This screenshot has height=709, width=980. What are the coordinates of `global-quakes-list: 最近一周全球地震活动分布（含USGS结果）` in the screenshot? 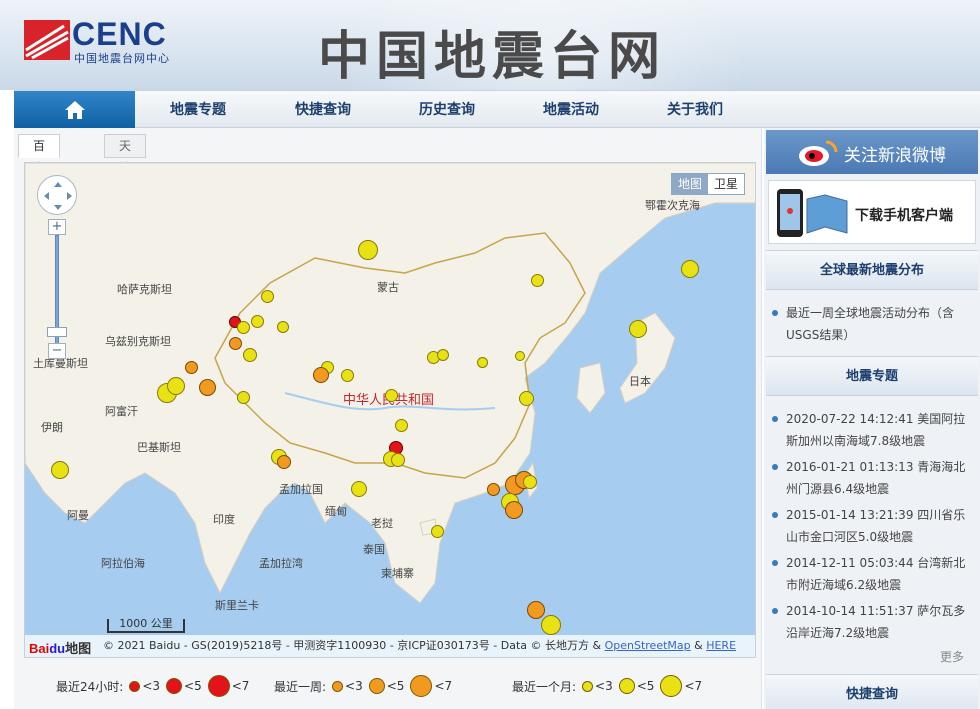 It's located at (872, 326).